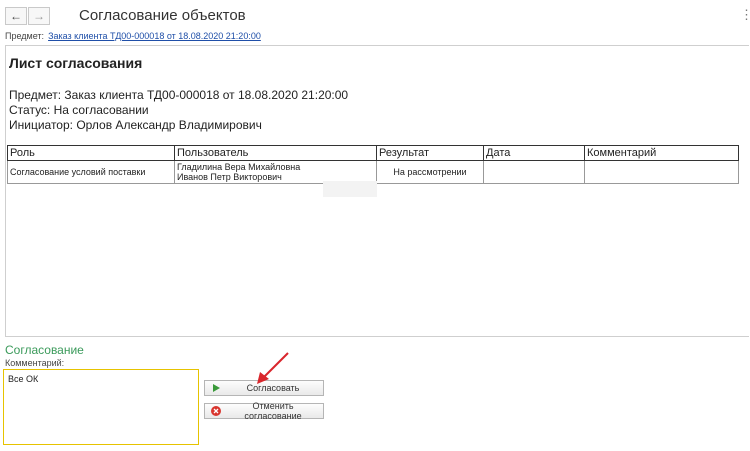 This screenshot has width=750, height=451. I want to click on cancel-circle-icon, so click(216, 411).